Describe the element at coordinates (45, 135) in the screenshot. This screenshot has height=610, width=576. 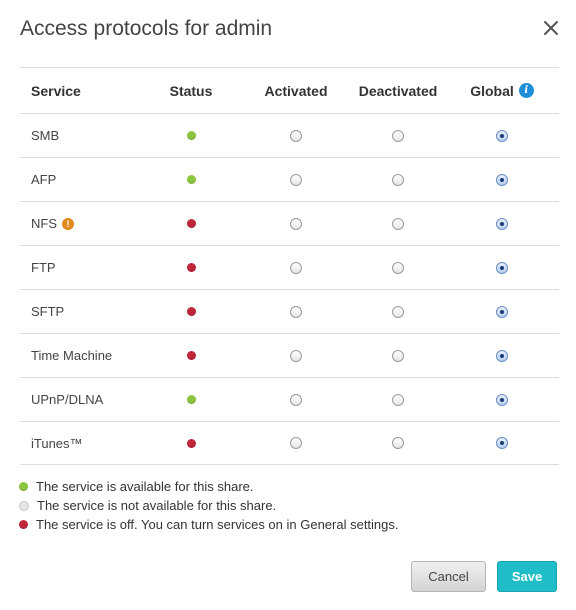
I see `service-cell: SMB` at that location.